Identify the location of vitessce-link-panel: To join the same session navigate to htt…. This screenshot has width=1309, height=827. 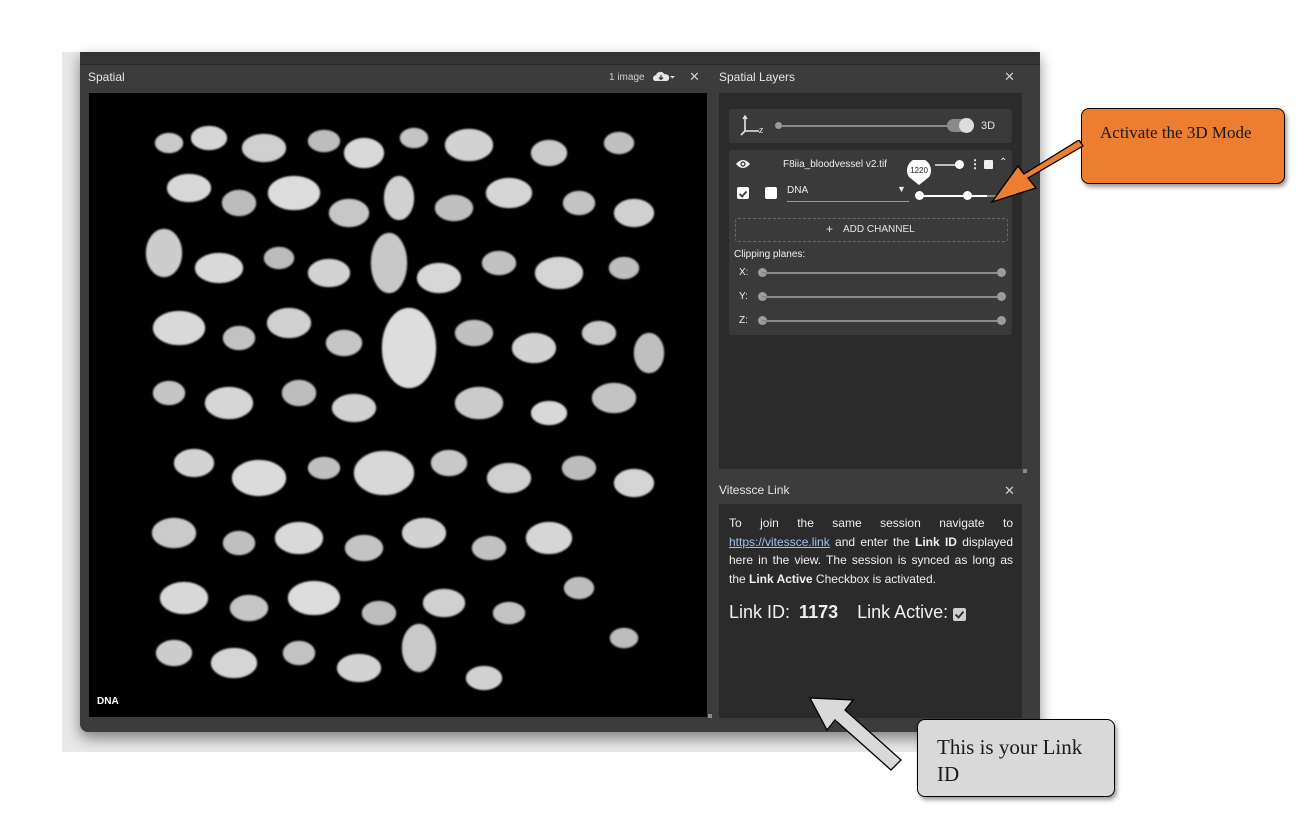
(870, 611).